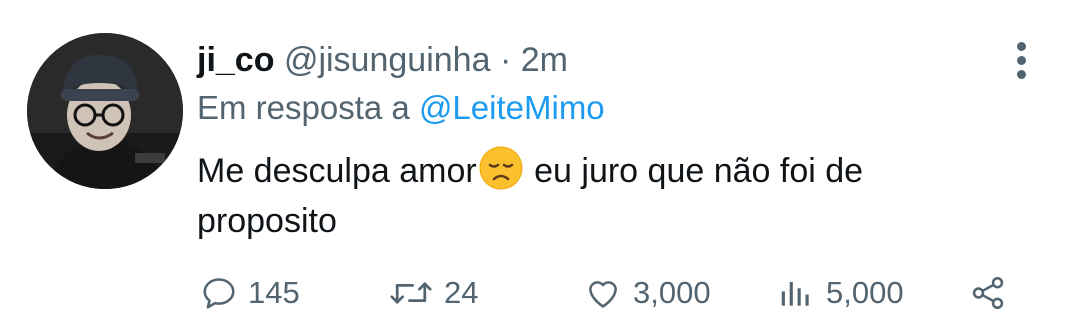 This screenshot has height=331, width=1080. What do you see at coordinates (865, 292) in the screenshot?
I see `views-count: 5,000` at bounding box center [865, 292].